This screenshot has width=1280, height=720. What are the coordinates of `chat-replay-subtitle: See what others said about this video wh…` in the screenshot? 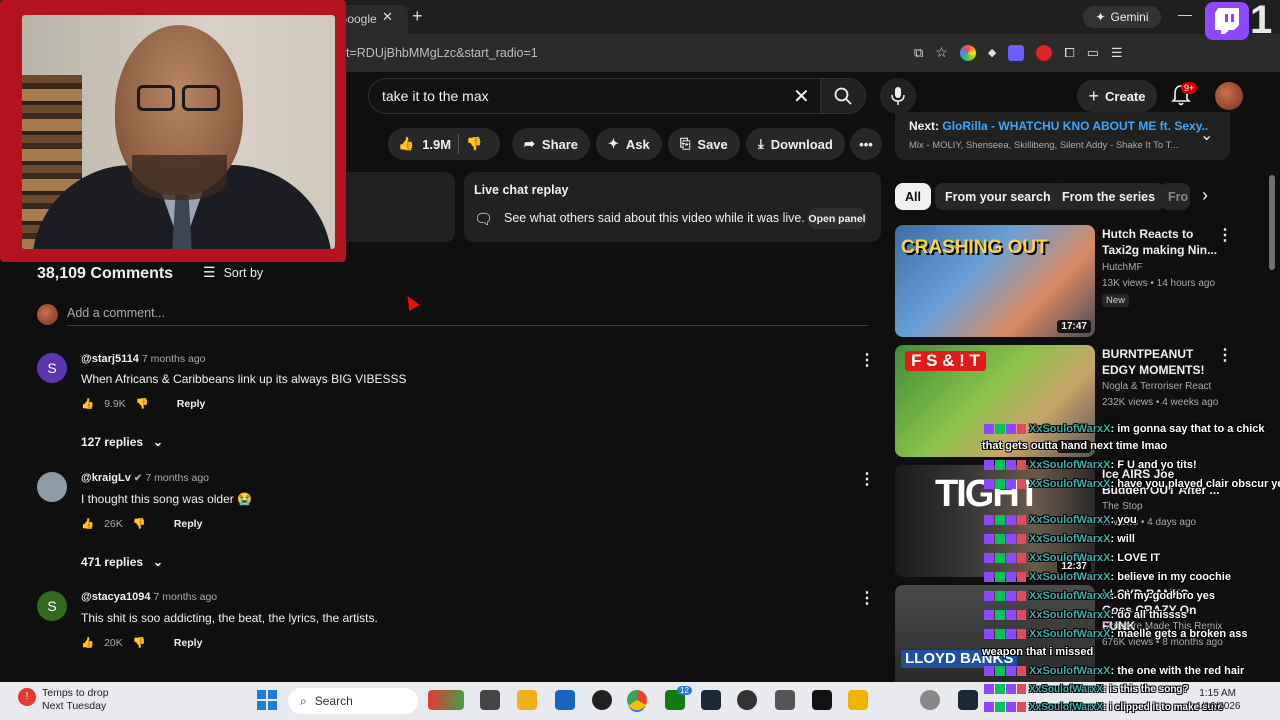 It's located at (654, 218).